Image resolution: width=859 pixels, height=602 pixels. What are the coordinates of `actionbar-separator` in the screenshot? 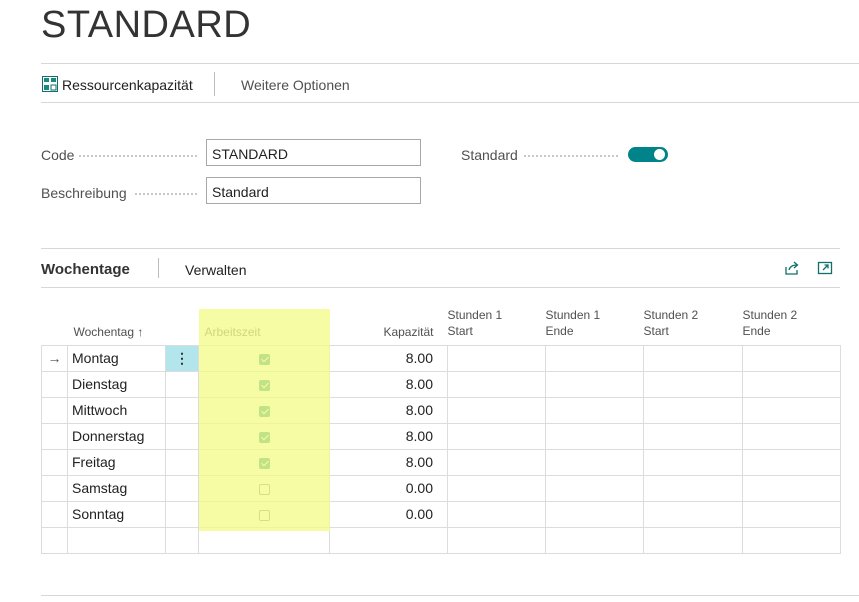 It's located at (214, 84).